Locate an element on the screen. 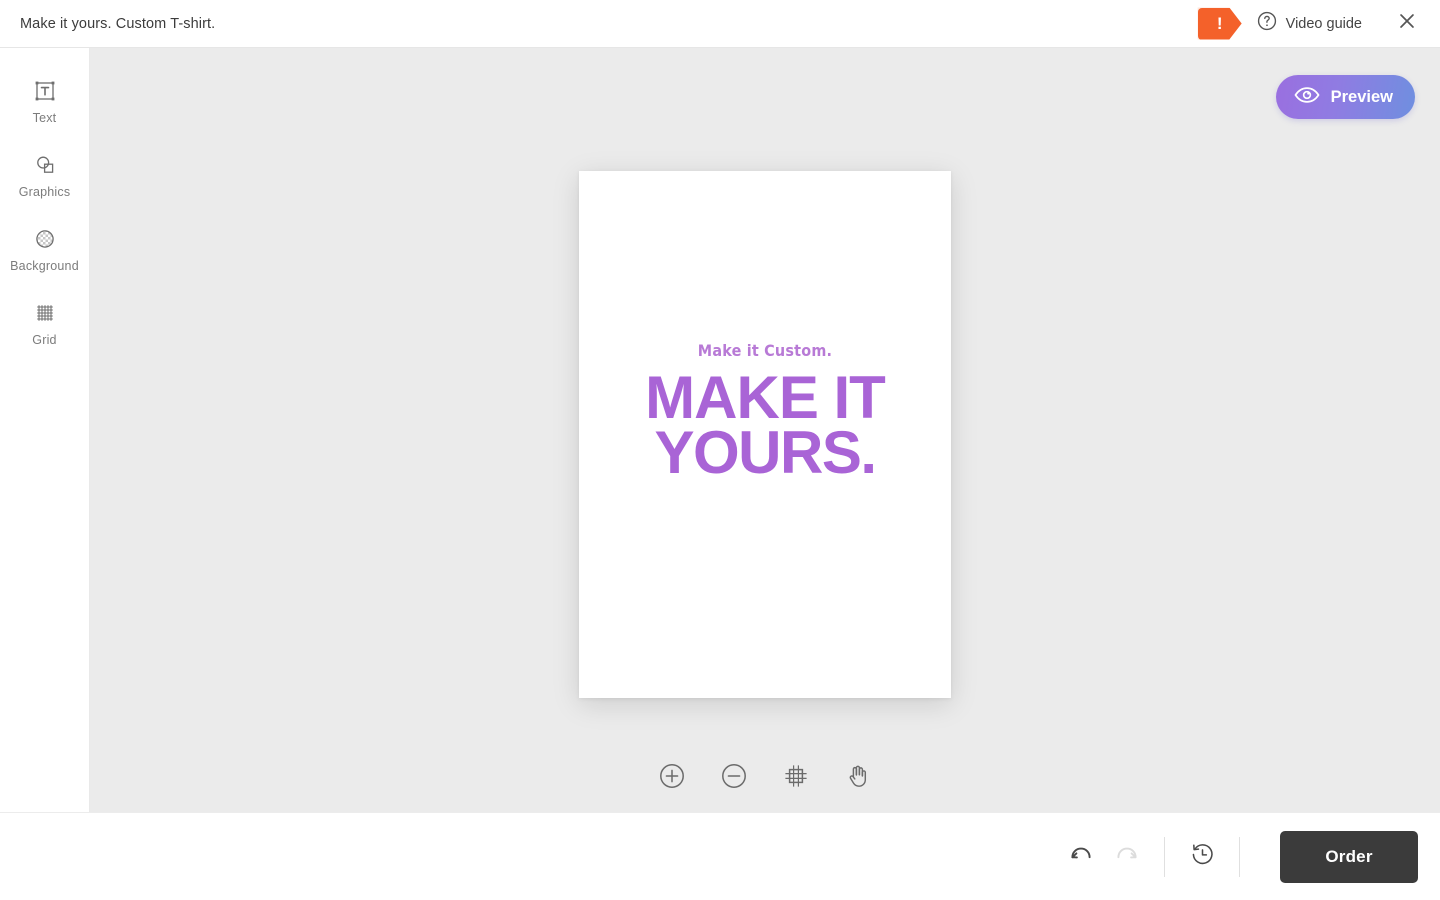 The width and height of the screenshot is (1440, 900). sidebar-item-graphics: Graphics is located at coordinates (45, 175).